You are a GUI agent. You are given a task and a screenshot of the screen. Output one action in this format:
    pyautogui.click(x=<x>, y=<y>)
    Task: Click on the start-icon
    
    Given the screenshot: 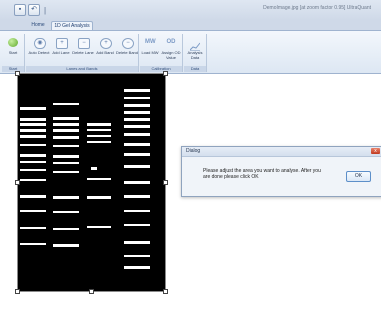 What is the action you would take?
    pyautogui.click(x=13, y=42)
    